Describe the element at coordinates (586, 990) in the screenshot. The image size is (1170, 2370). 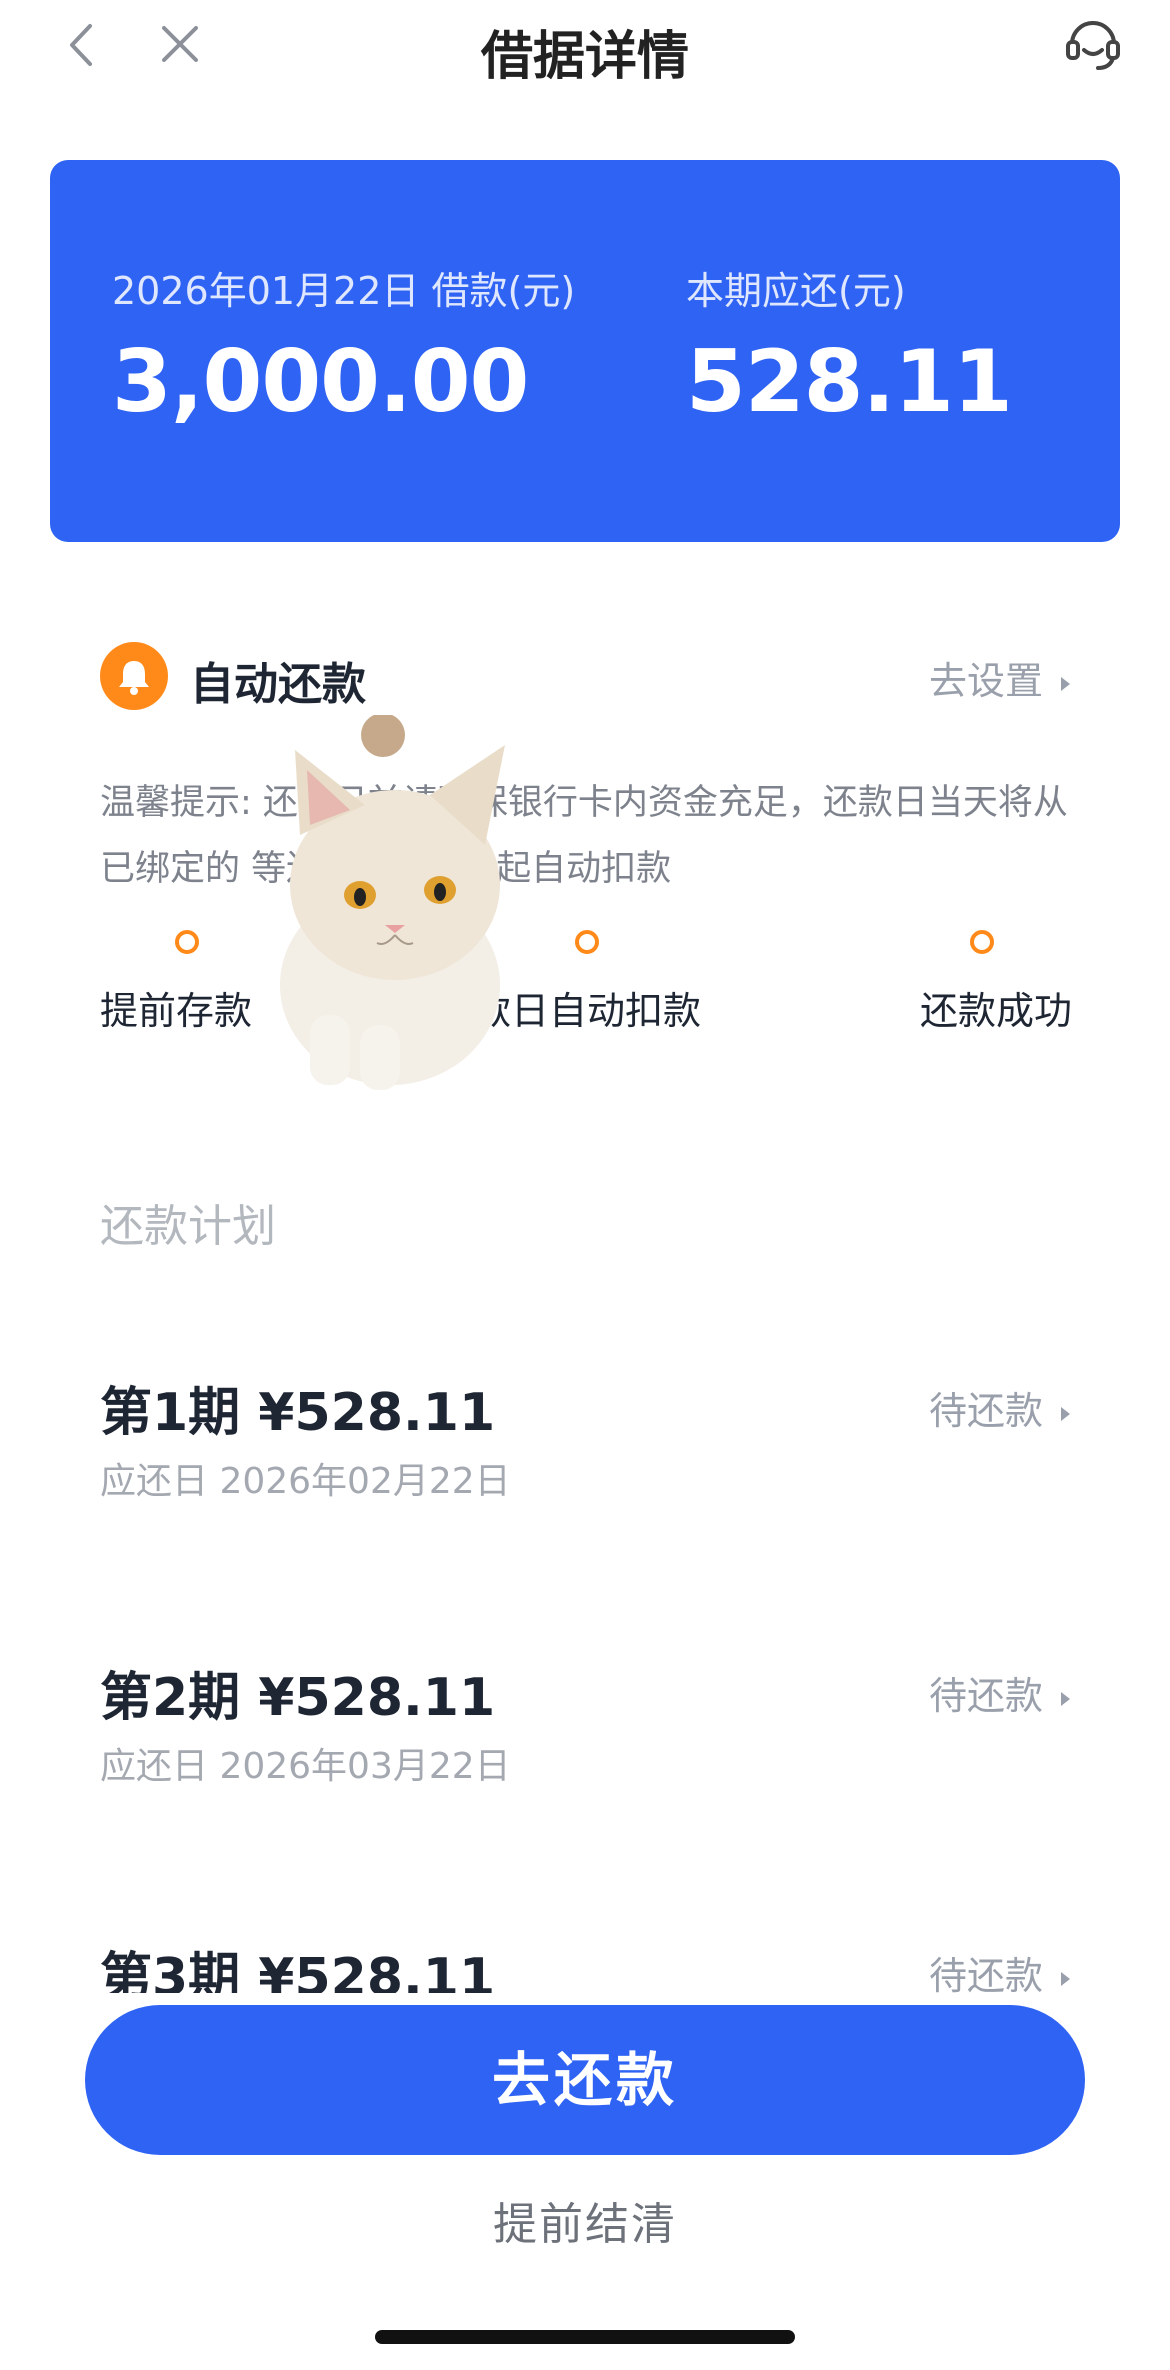
I see `auto-repay-steps: 提前存款 还款日自动扣款 还款成功` at that location.